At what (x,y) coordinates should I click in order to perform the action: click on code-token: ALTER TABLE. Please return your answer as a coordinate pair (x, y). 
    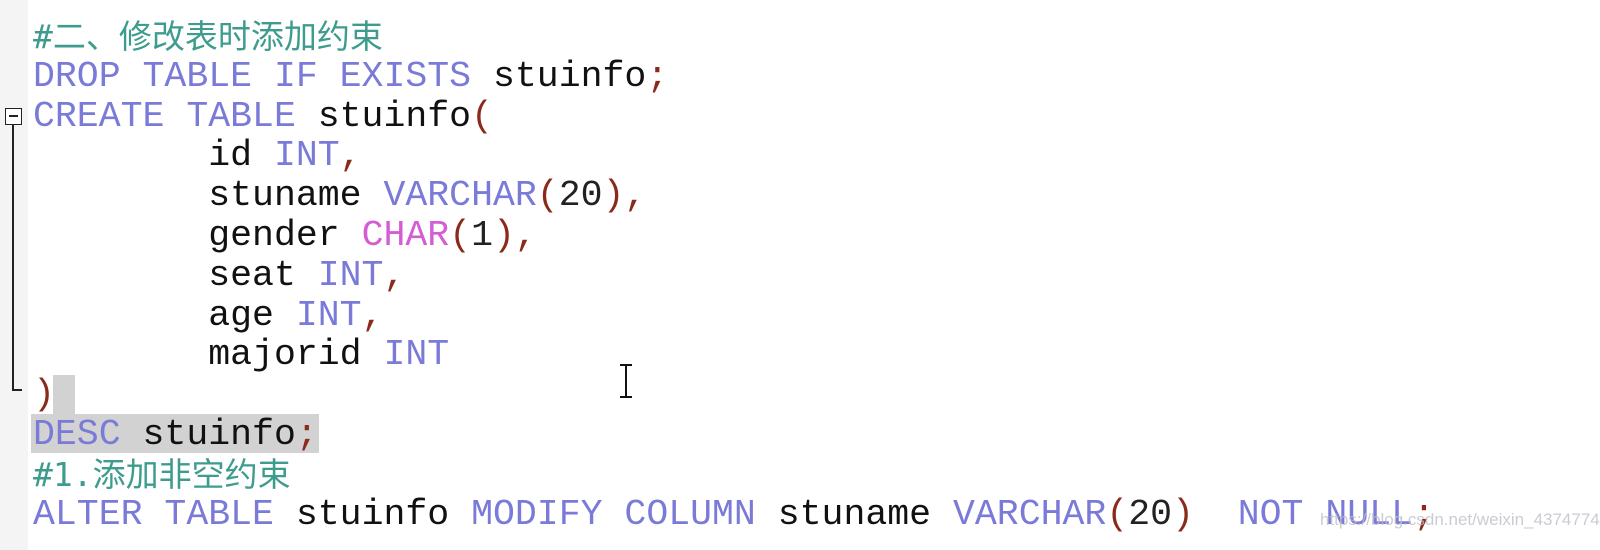
    Looking at the image, I should click on (153, 514).